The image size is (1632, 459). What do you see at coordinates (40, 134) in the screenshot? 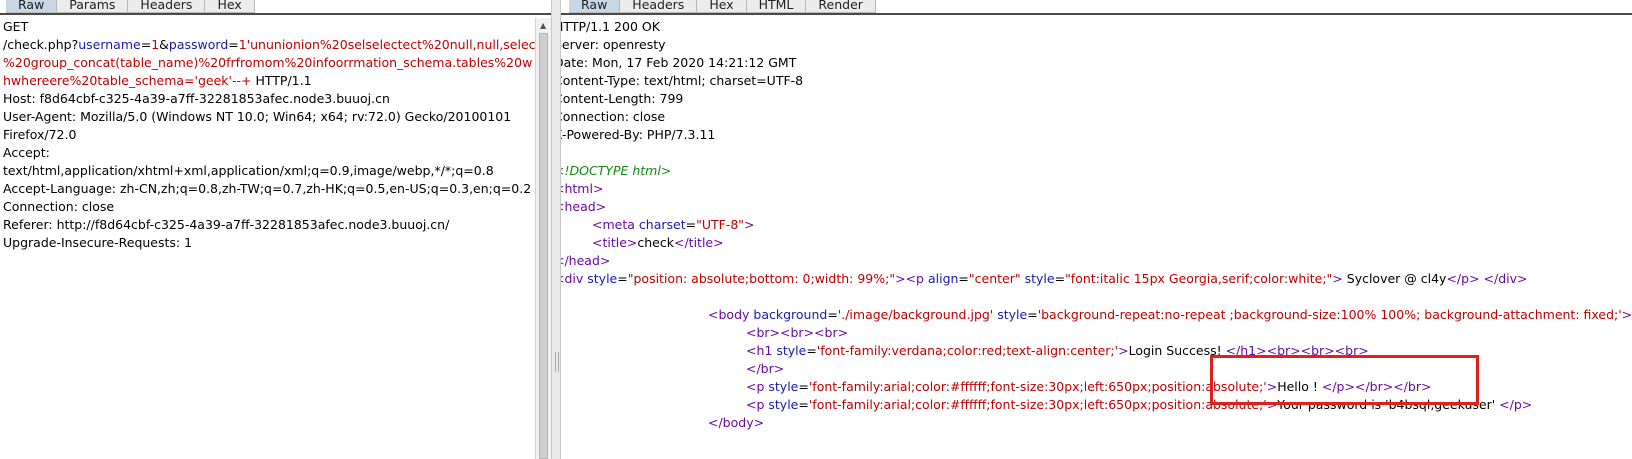
I see `header-user-agent-cont: Firefox/72.0` at bounding box center [40, 134].